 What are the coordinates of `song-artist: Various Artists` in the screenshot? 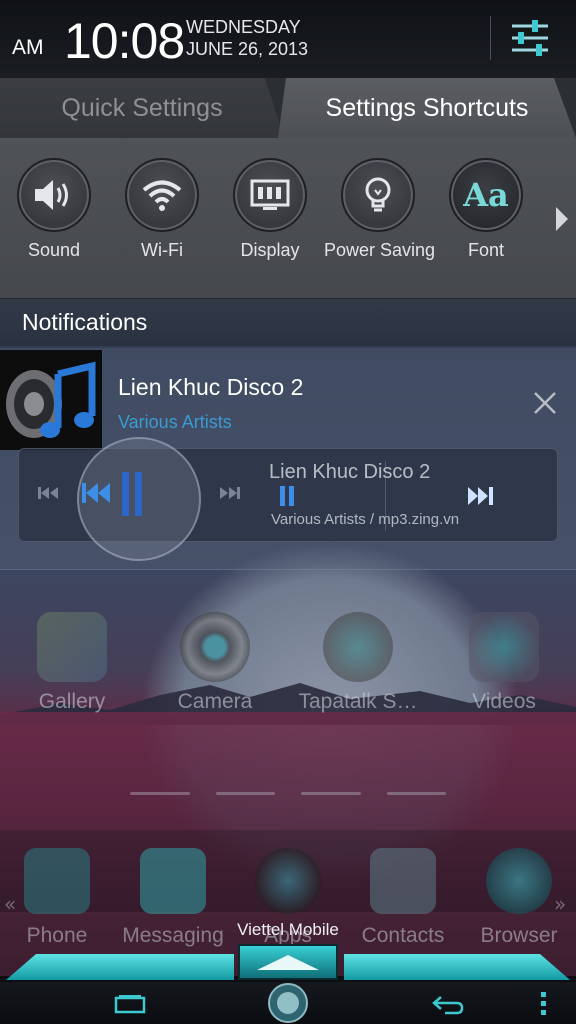 It's located at (175, 422).